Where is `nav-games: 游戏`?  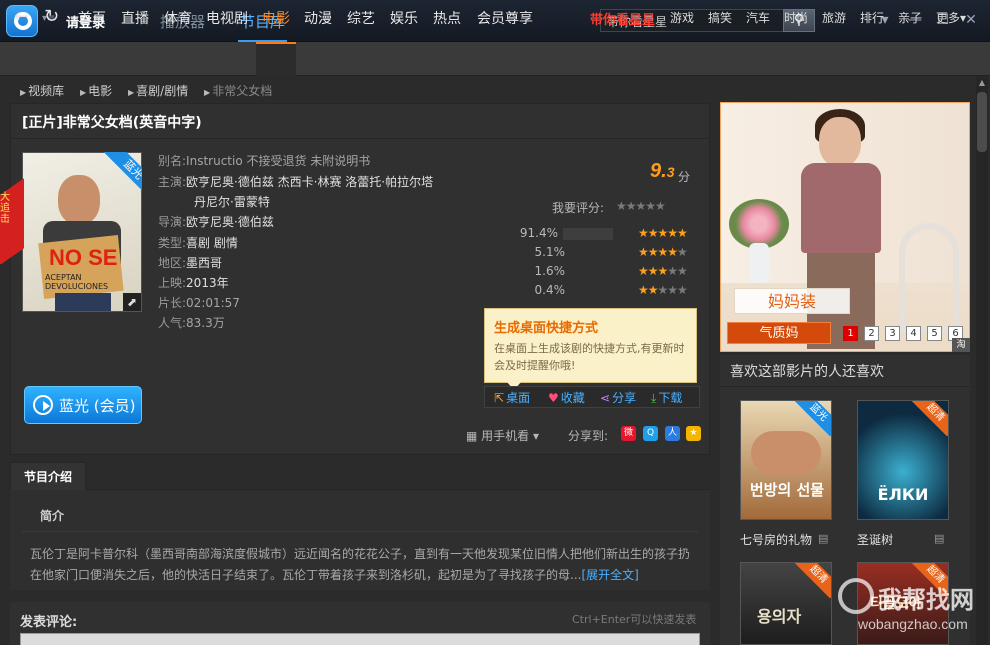 nav-games: 游戏 is located at coordinates (682, 17).